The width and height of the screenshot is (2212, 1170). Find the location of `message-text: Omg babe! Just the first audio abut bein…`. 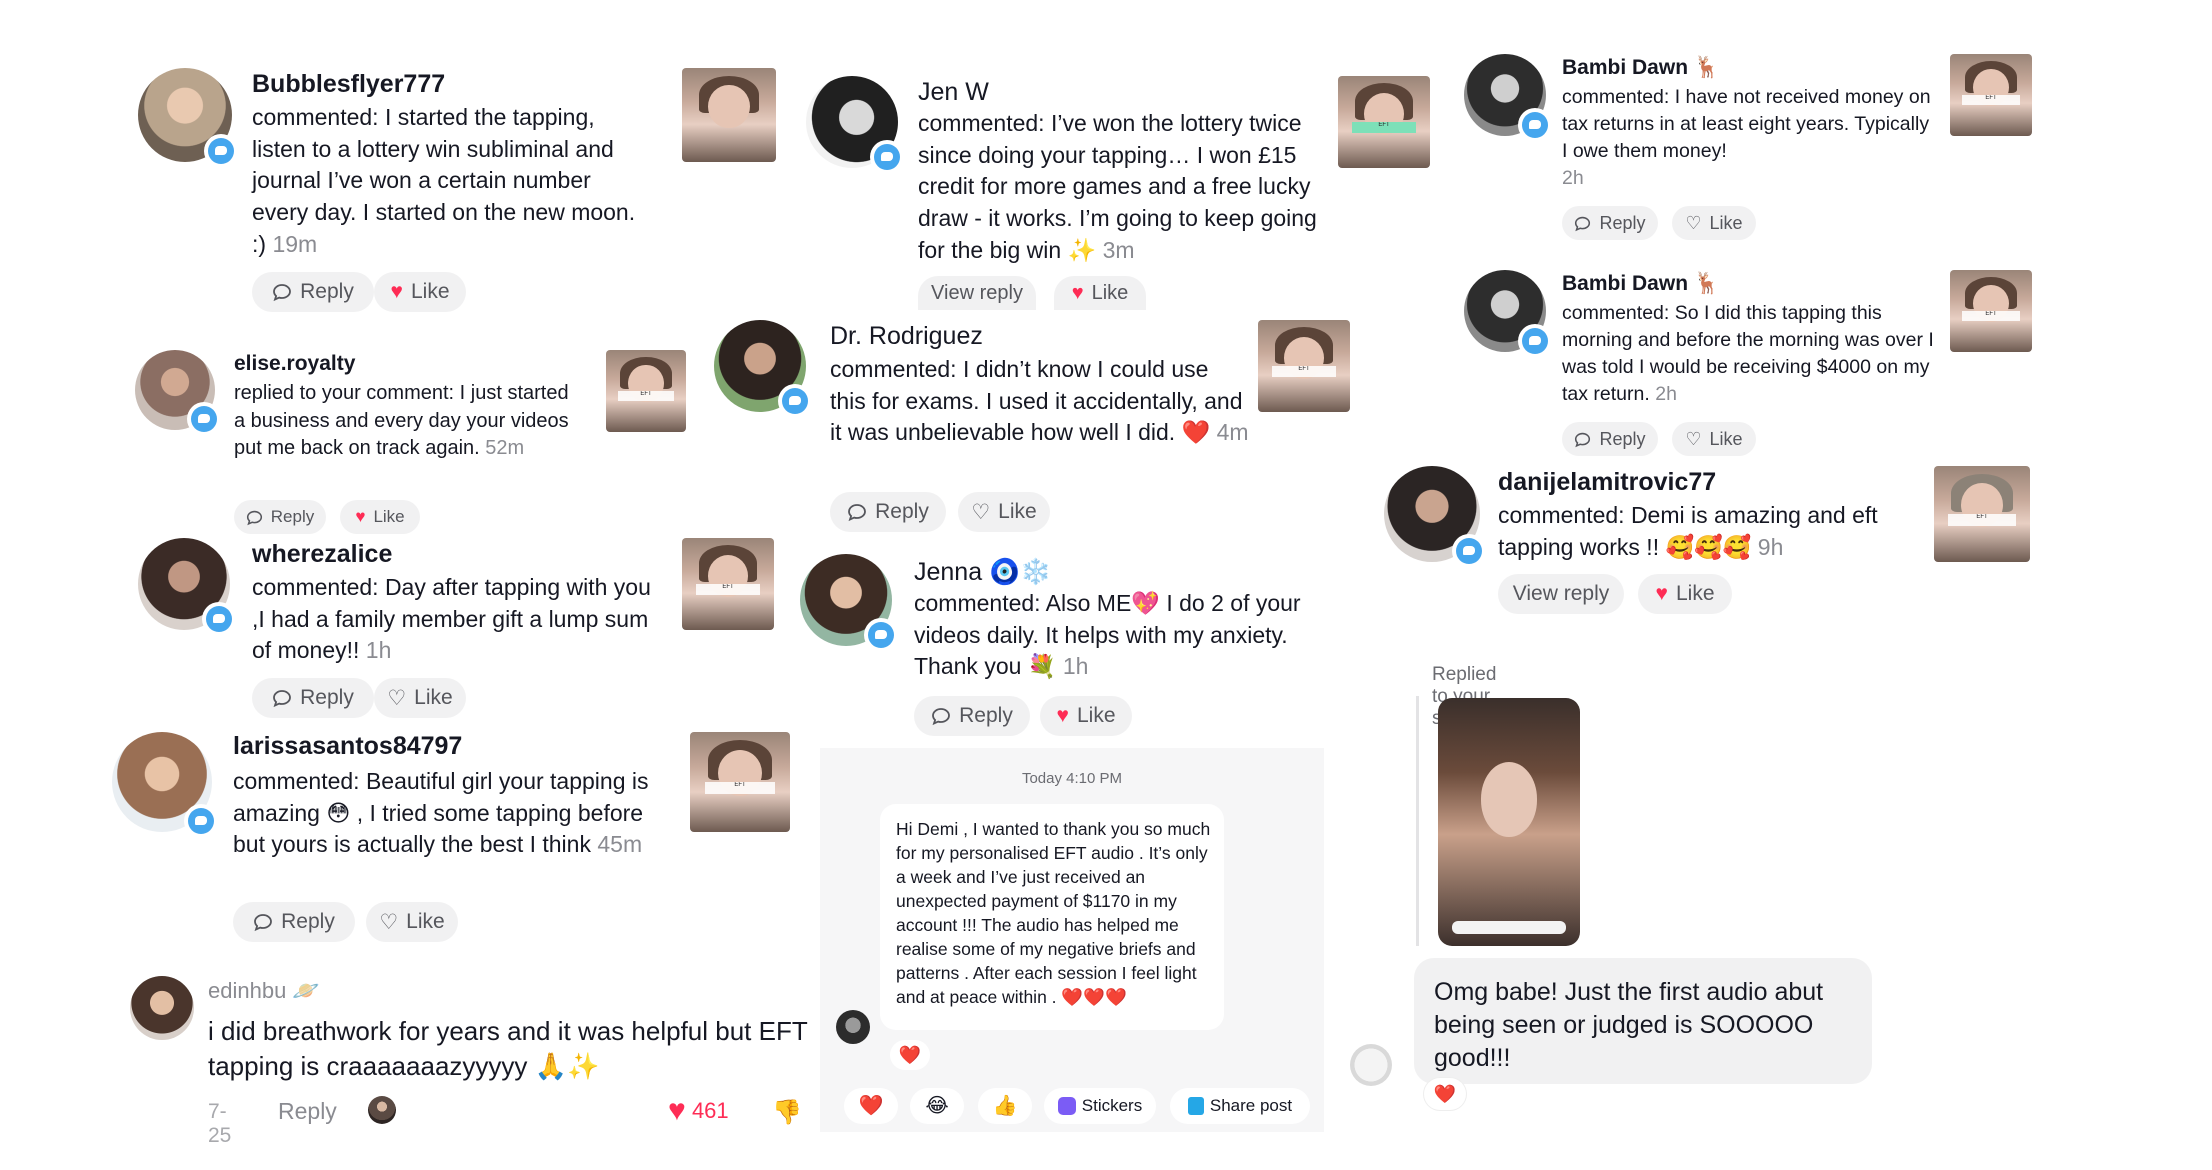

message-text: Omg babe! Just the first audio abut bein… is located at coordinates (1629, 1025).